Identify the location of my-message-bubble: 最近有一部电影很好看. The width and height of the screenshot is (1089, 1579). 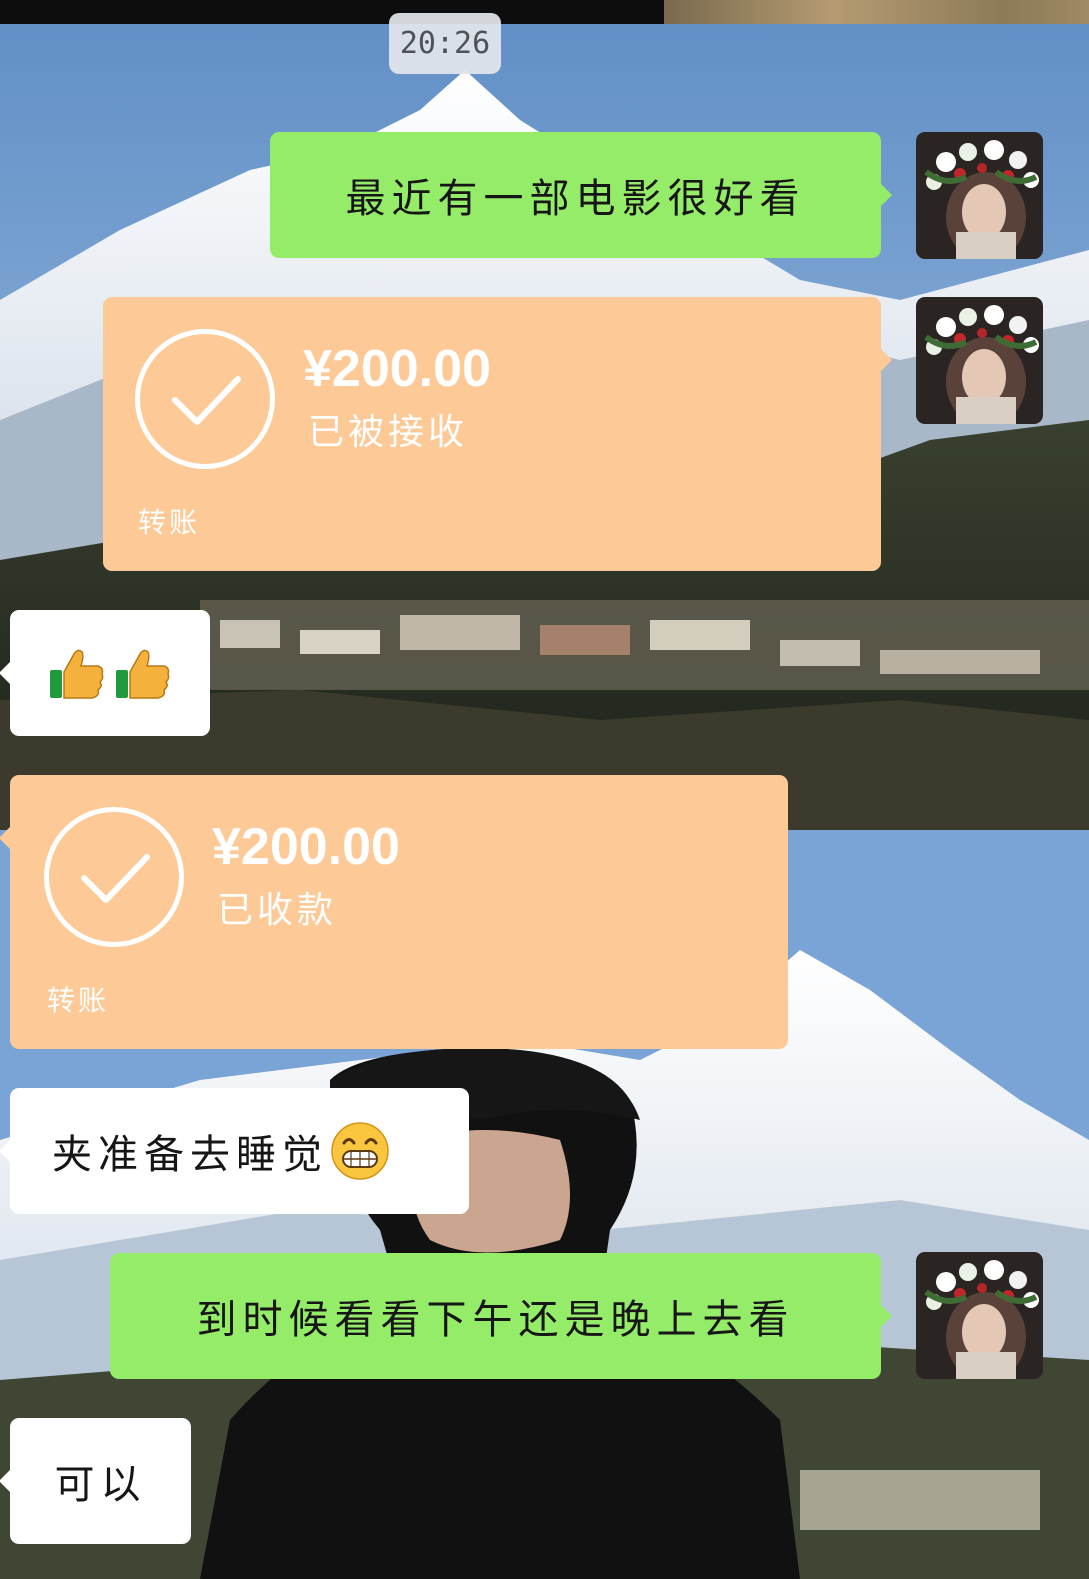
(581, 195).